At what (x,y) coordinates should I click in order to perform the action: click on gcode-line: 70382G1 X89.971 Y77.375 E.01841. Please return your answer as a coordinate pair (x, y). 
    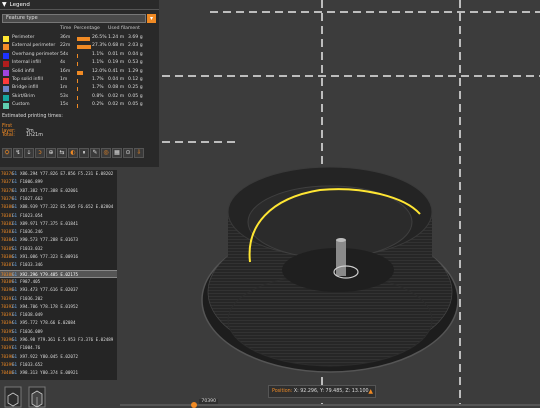
    Looking at the image, I should click on (58, 224).